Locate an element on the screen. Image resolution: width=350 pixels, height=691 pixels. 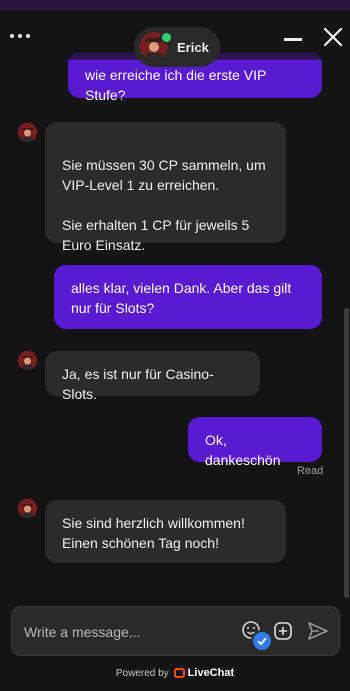
message-composer is located at coordinates (175, 631).